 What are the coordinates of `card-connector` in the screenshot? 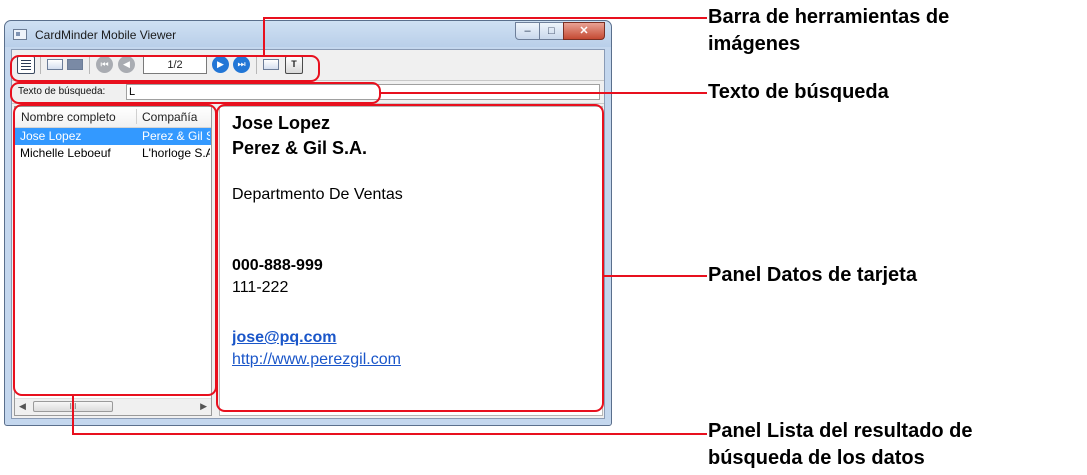 It's located at (655, 276).